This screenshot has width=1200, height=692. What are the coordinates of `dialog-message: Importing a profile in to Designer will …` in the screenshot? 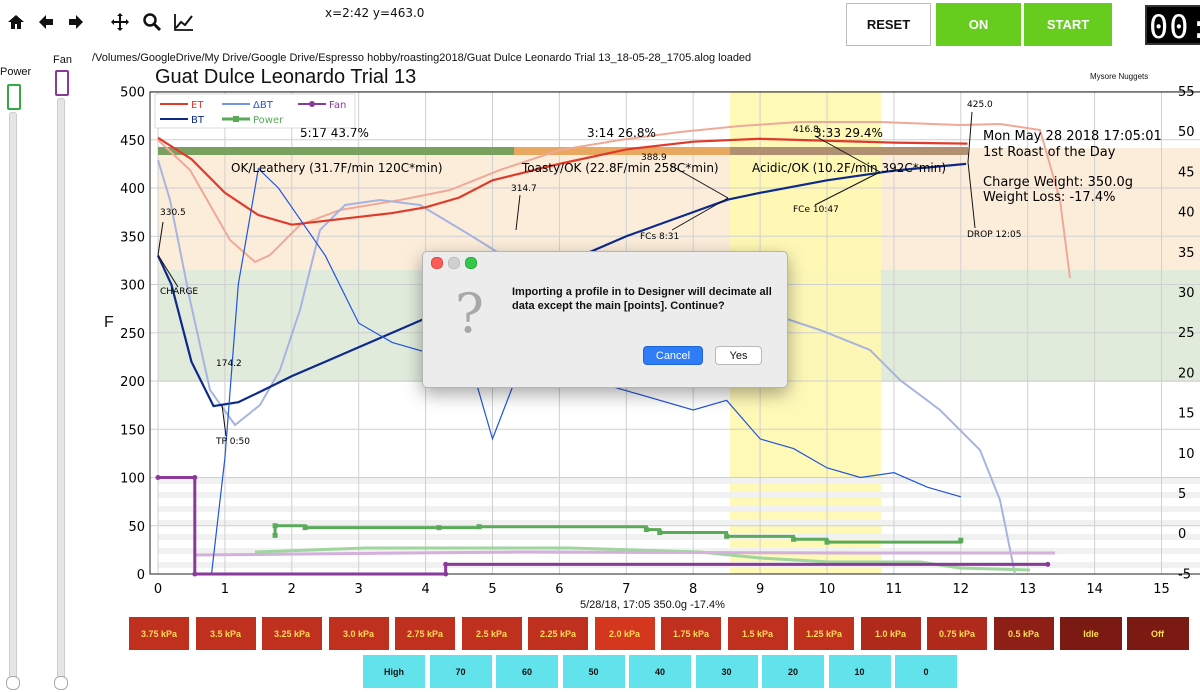 It's located at (642, 299).